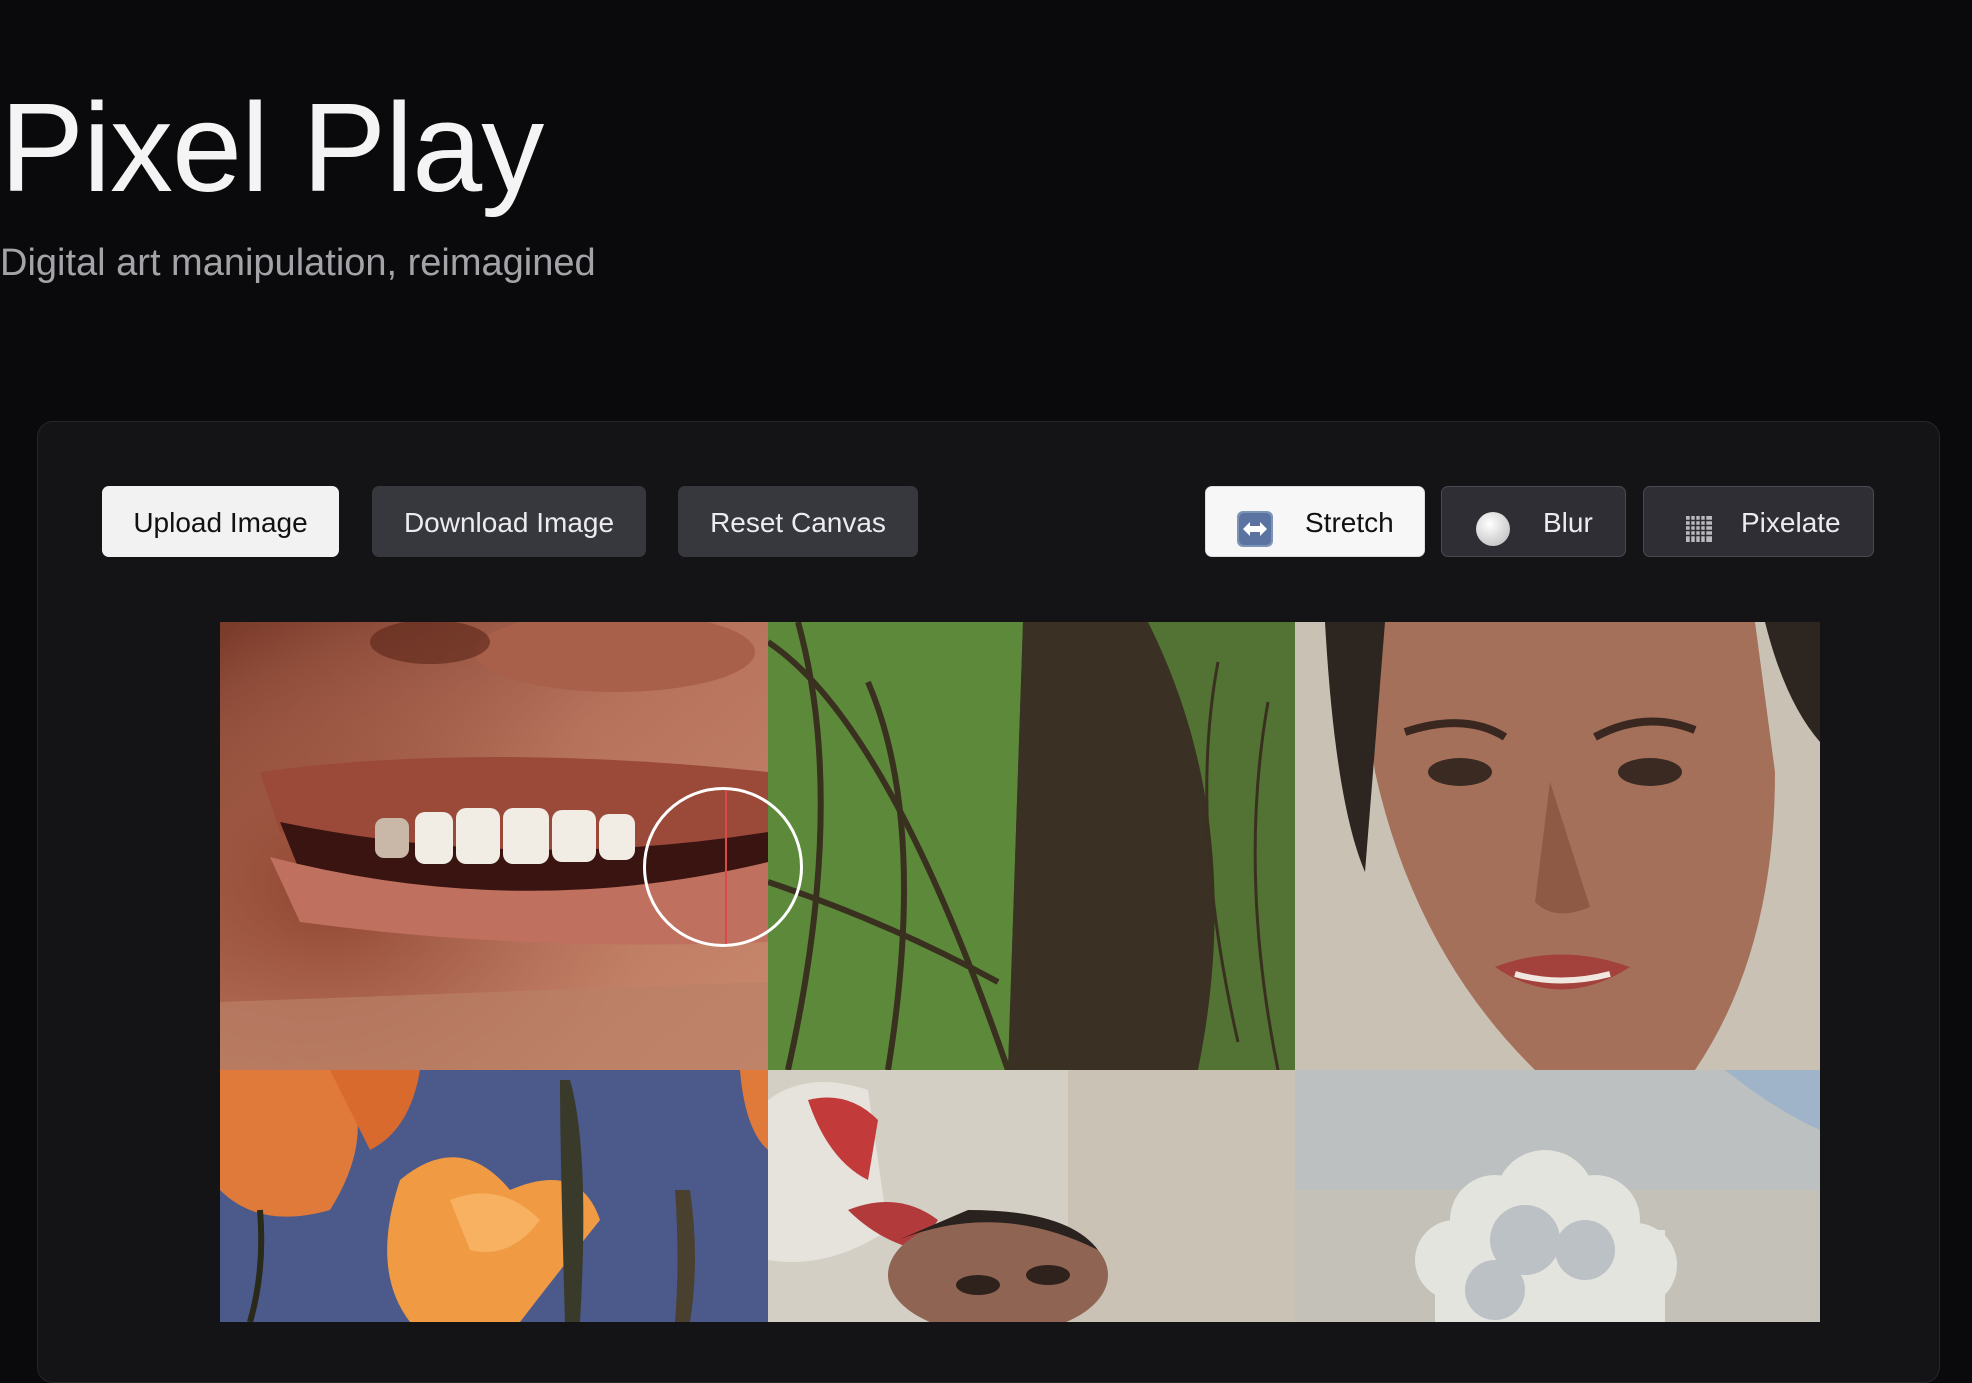 This screenshot has height=1383, width=1972. I want to click on app-title: Pixel Play, so click(272, 147).